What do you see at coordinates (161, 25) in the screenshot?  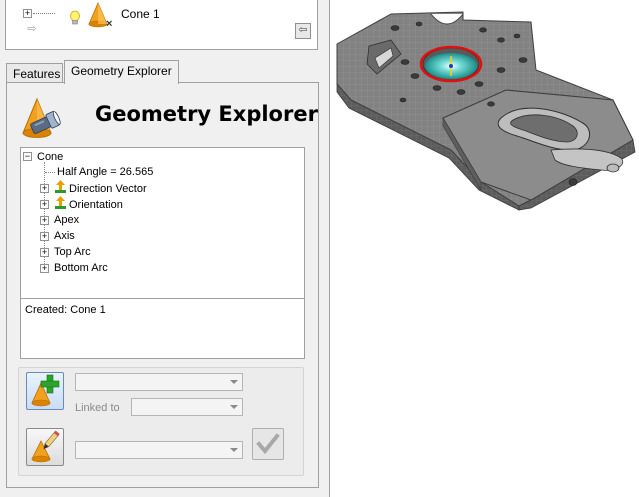 I see `feature-tree-mini: + × Cone 1 ⇨ ⇦` at bounding box center [161, 25].